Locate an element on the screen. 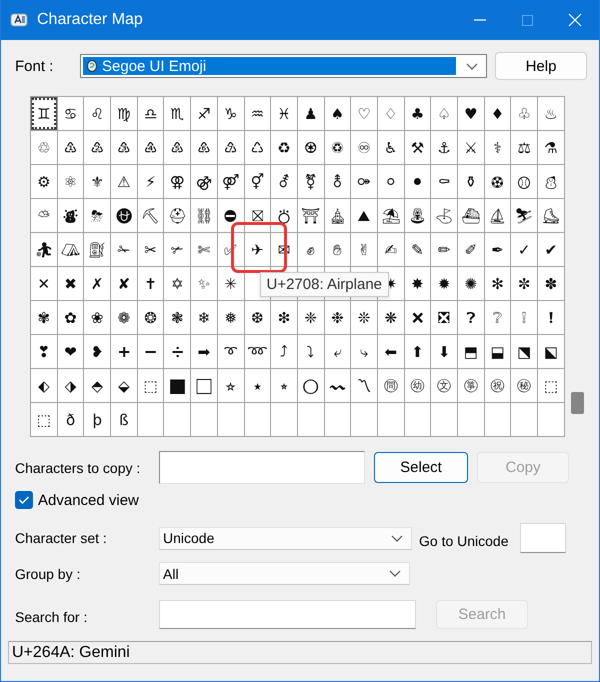 Image resolution: width=600 pixels, height=682 pixels. character-cell: ⛪ is located at coordinates (337, 215).